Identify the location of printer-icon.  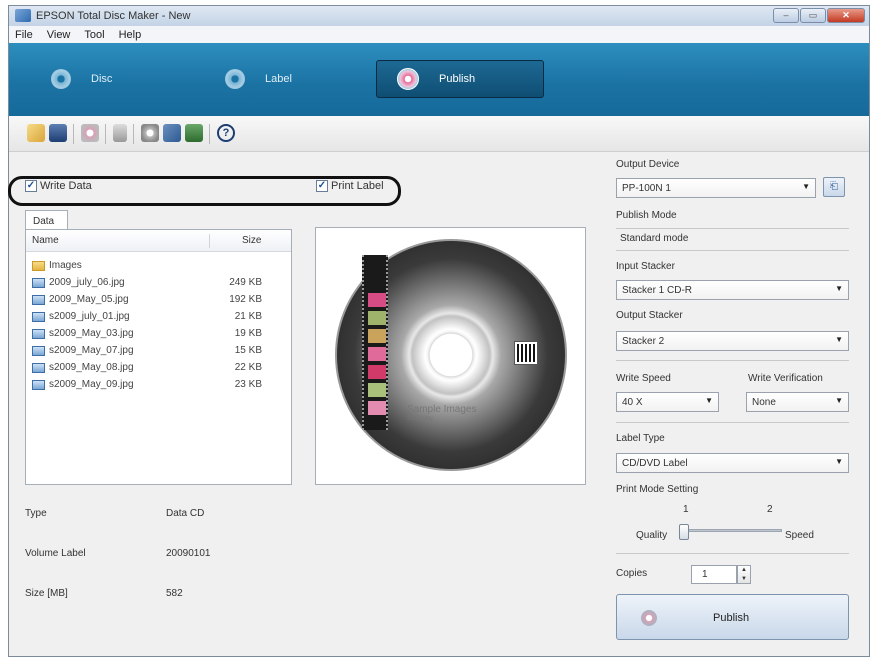
(172, 133).